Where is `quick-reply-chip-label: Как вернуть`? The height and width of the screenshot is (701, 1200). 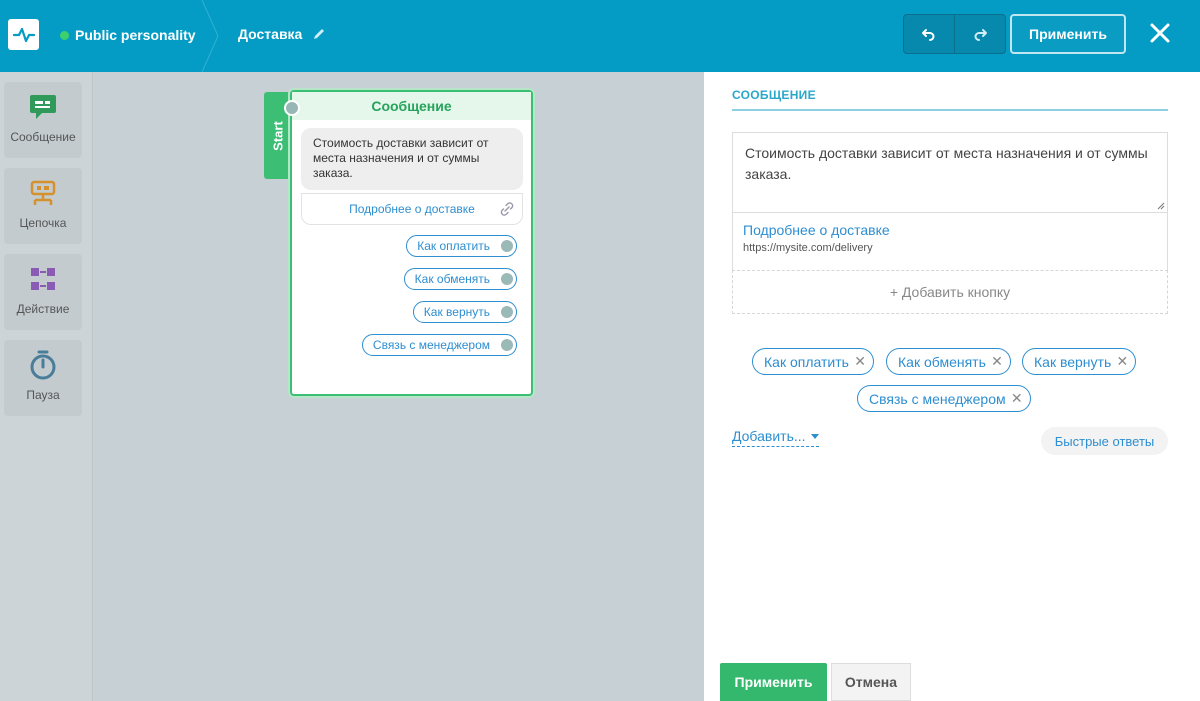
quick-reply-chip-label: Как вернуть is located at coordinates (1073, 361).